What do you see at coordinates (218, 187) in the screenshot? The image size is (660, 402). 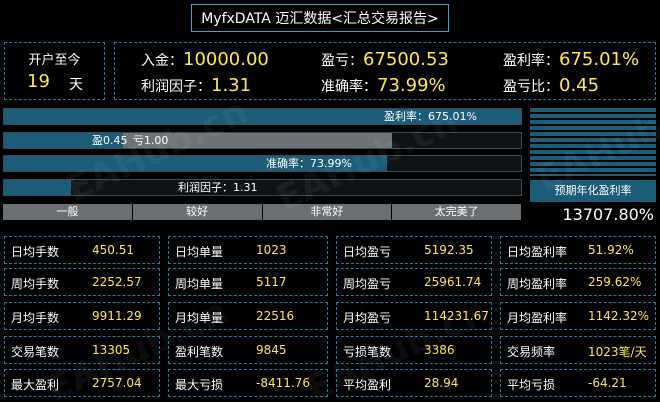 I see `profit-factor-bar-label: 利润因子：1.31` at bounding box center [218, 187].